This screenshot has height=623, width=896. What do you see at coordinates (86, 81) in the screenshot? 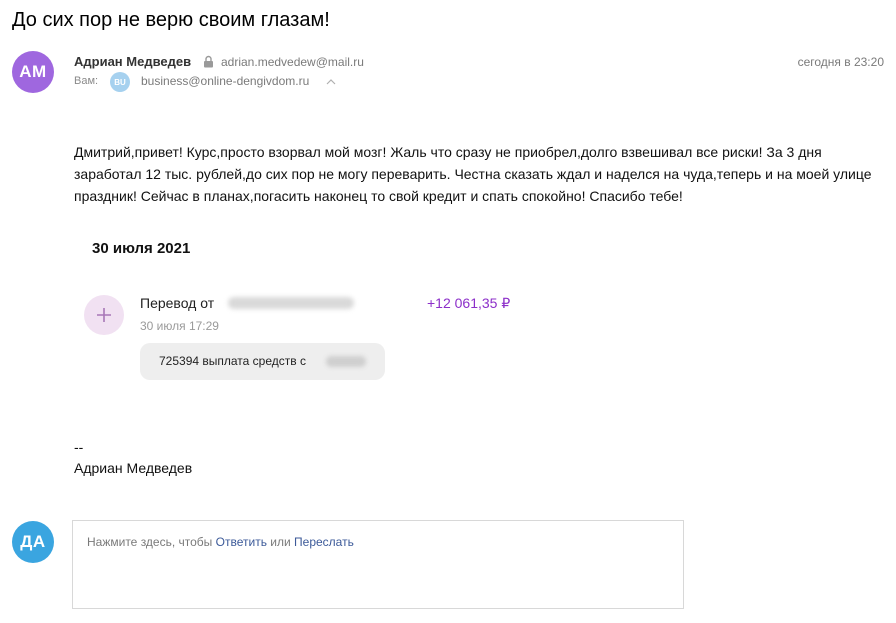
I see `recipient-label: Вам:` at bounding box center [86, 81].